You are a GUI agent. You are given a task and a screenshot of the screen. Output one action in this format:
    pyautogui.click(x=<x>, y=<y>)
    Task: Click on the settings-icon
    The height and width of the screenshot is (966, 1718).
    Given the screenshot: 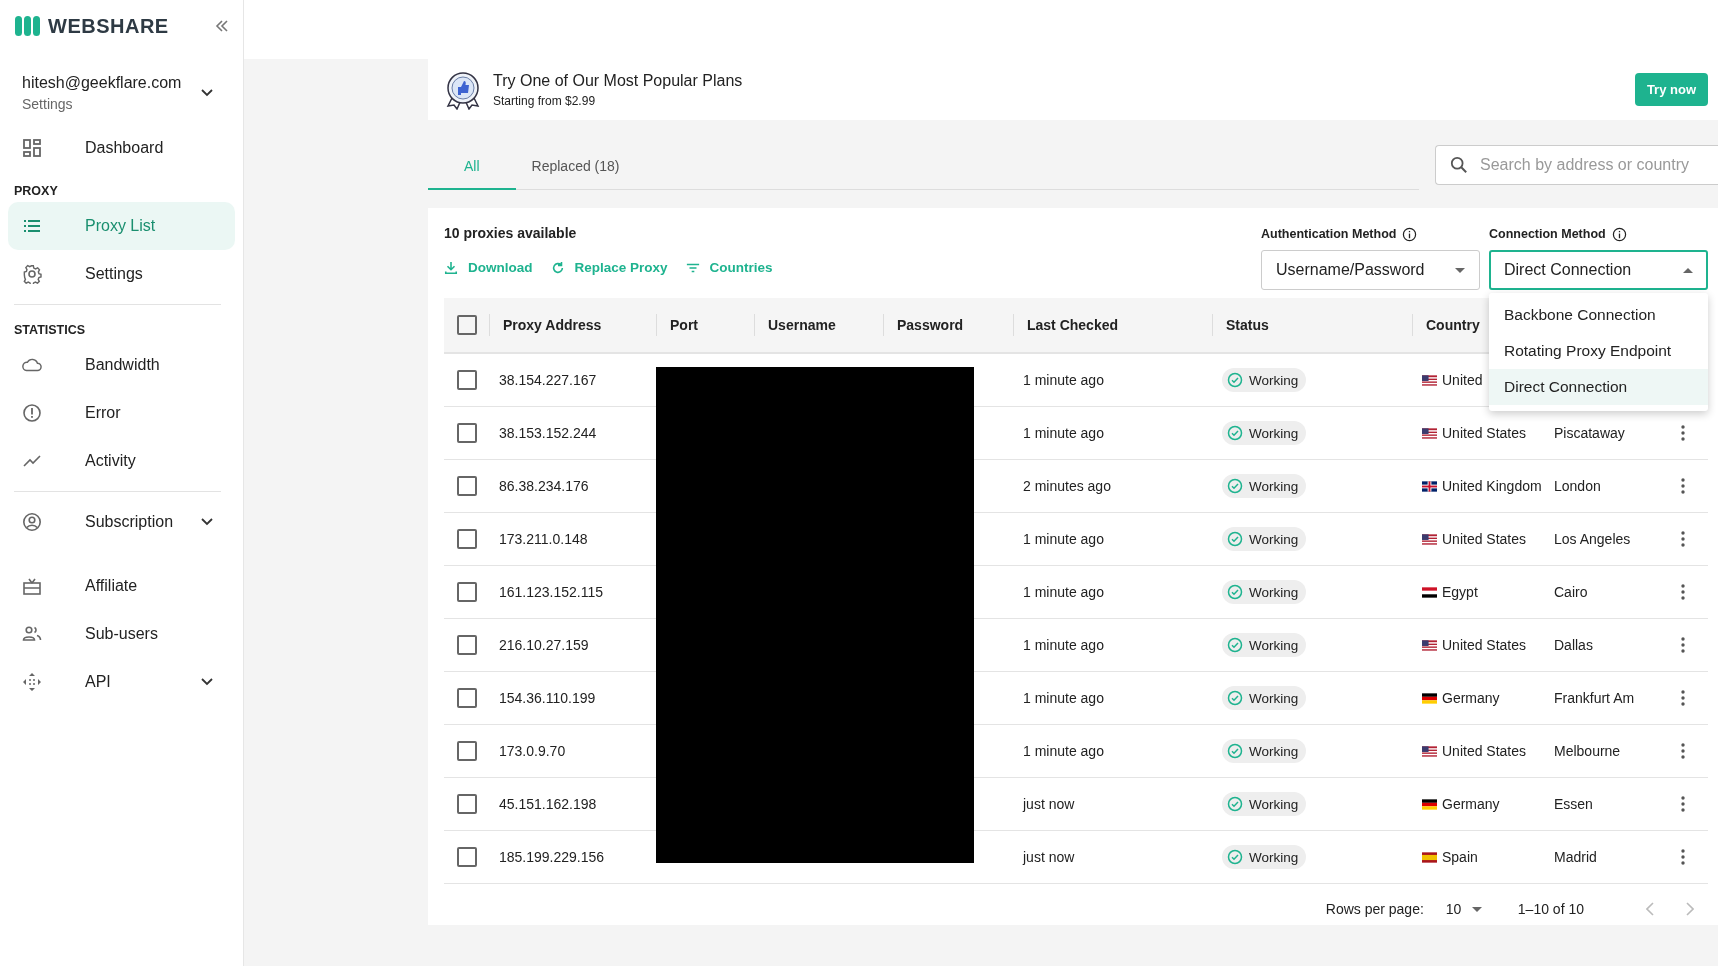 What is the action you would take?
    pyautogui.click(x=32, y=274)
    